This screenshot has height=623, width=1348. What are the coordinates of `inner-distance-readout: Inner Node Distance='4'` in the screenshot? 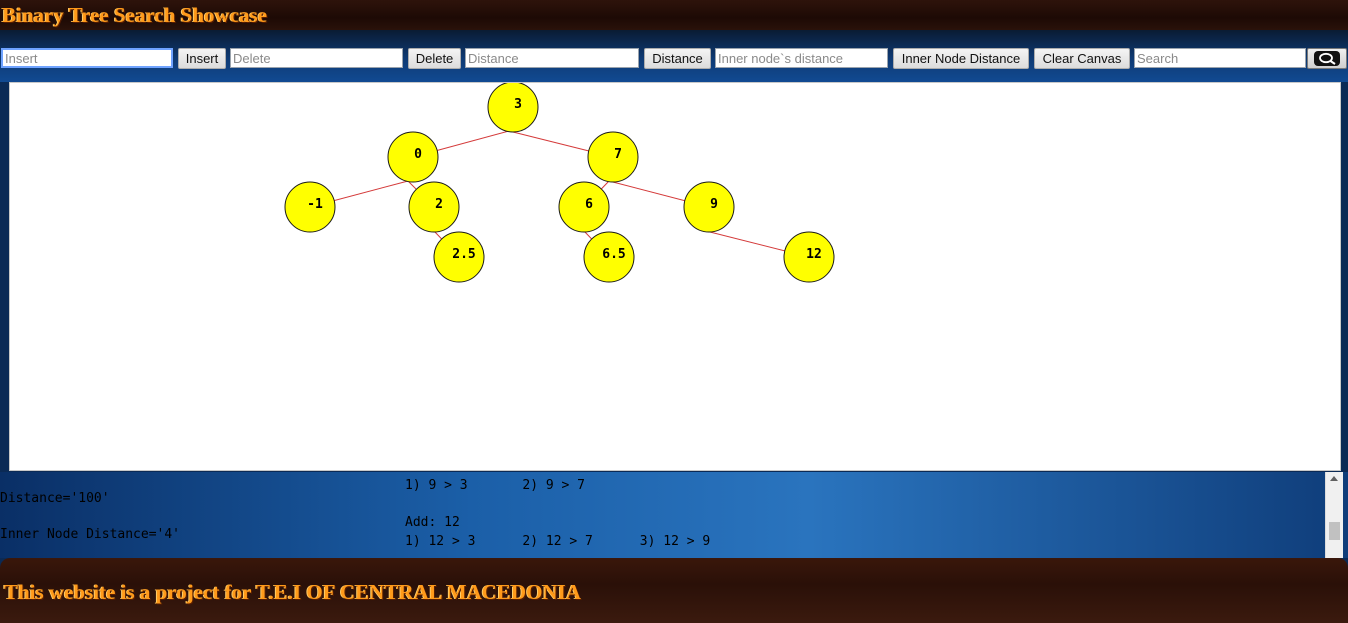 It's located at (90, 534).